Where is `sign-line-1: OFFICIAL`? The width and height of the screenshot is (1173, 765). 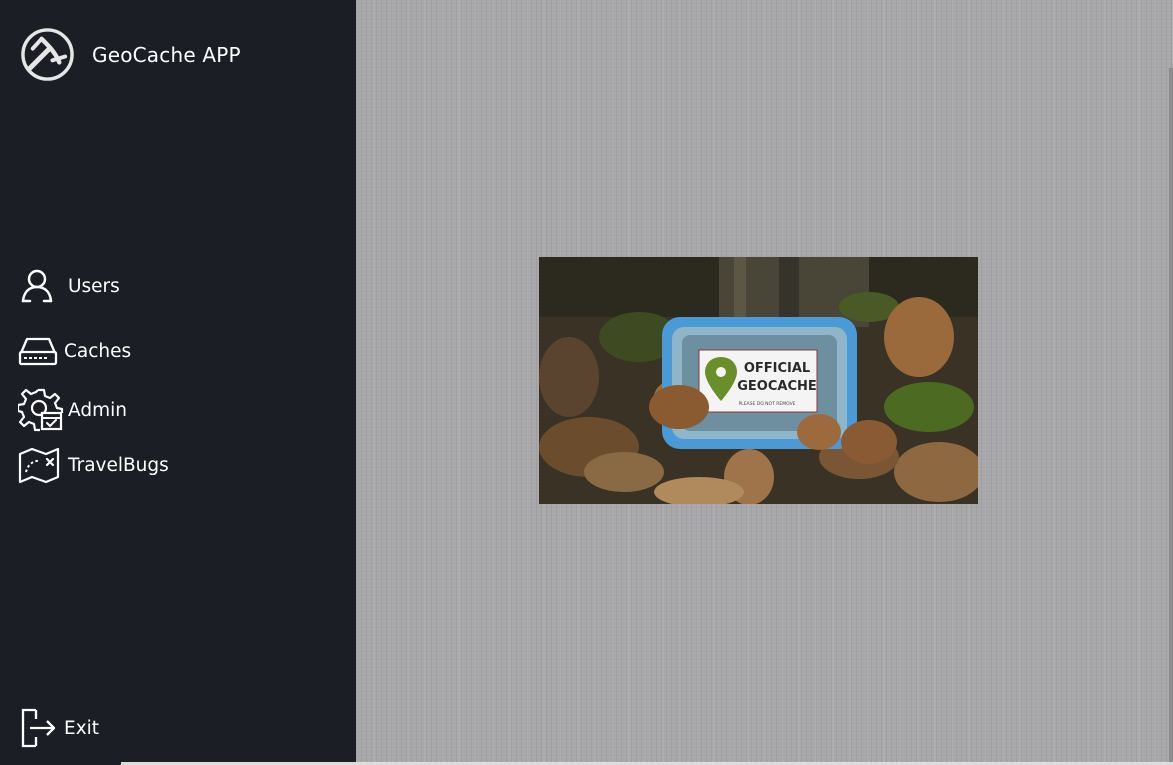 sign-line-1: OFFICIAL is located at coordinates (777, 368).